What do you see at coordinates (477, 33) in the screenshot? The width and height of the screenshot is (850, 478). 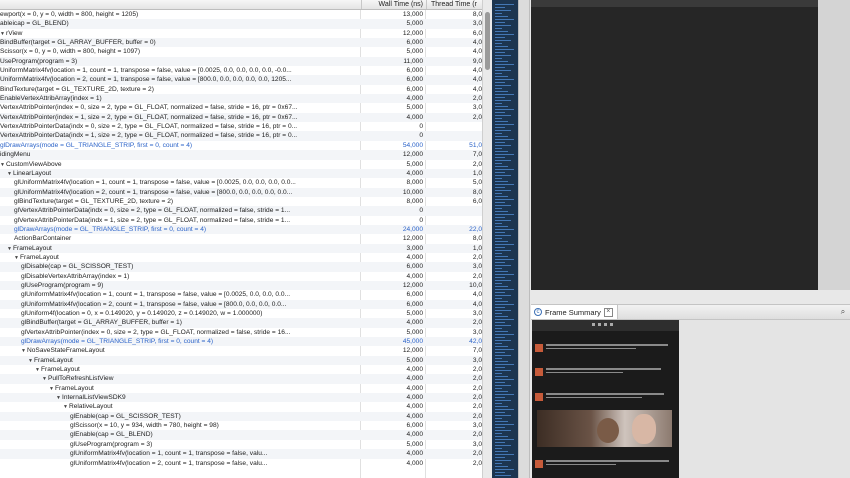 I see `thread-time-cell: 6,0` at bounding box center [477, 33].